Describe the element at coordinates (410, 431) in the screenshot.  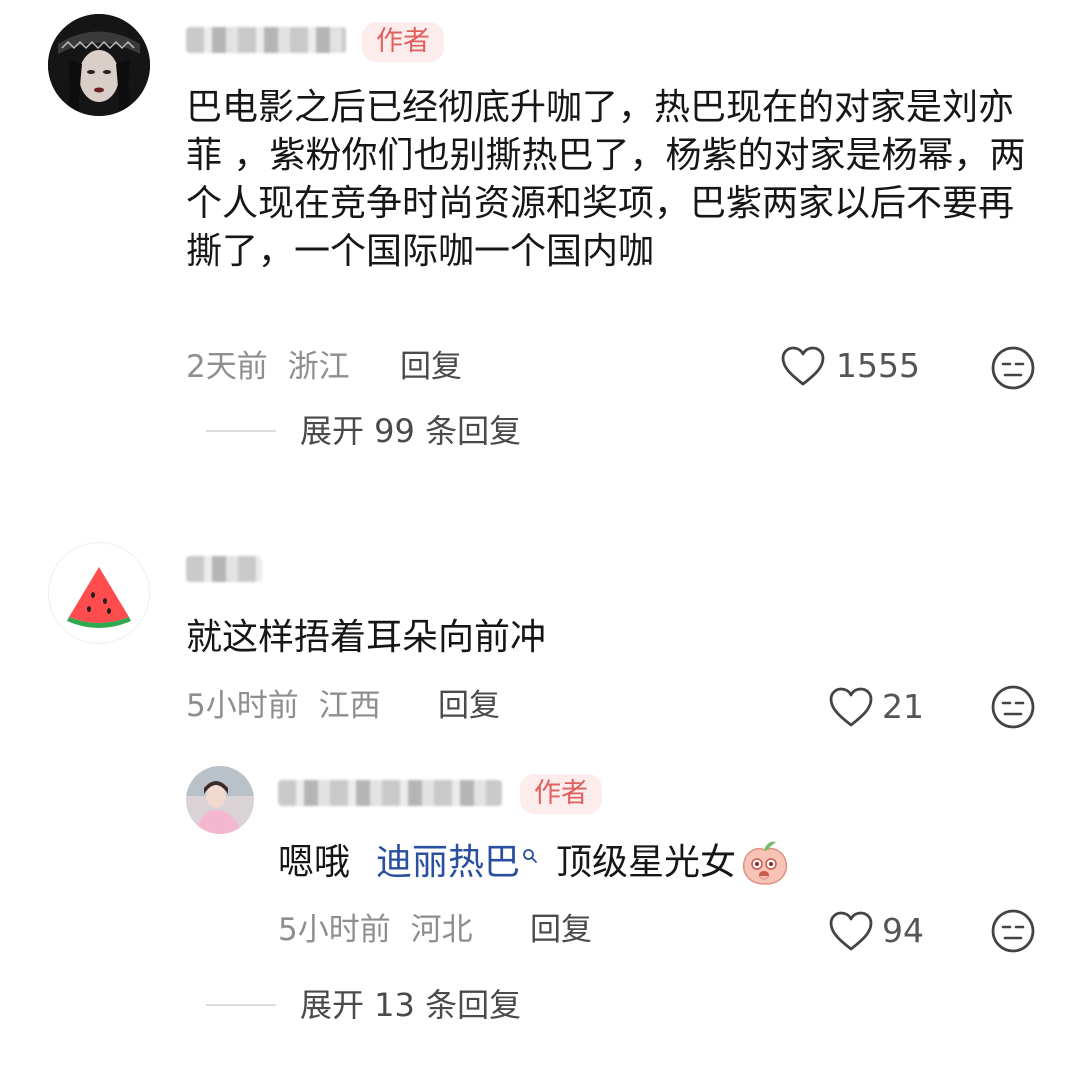
I see `expand-replies-button: 展开 99 条回复` at that location.